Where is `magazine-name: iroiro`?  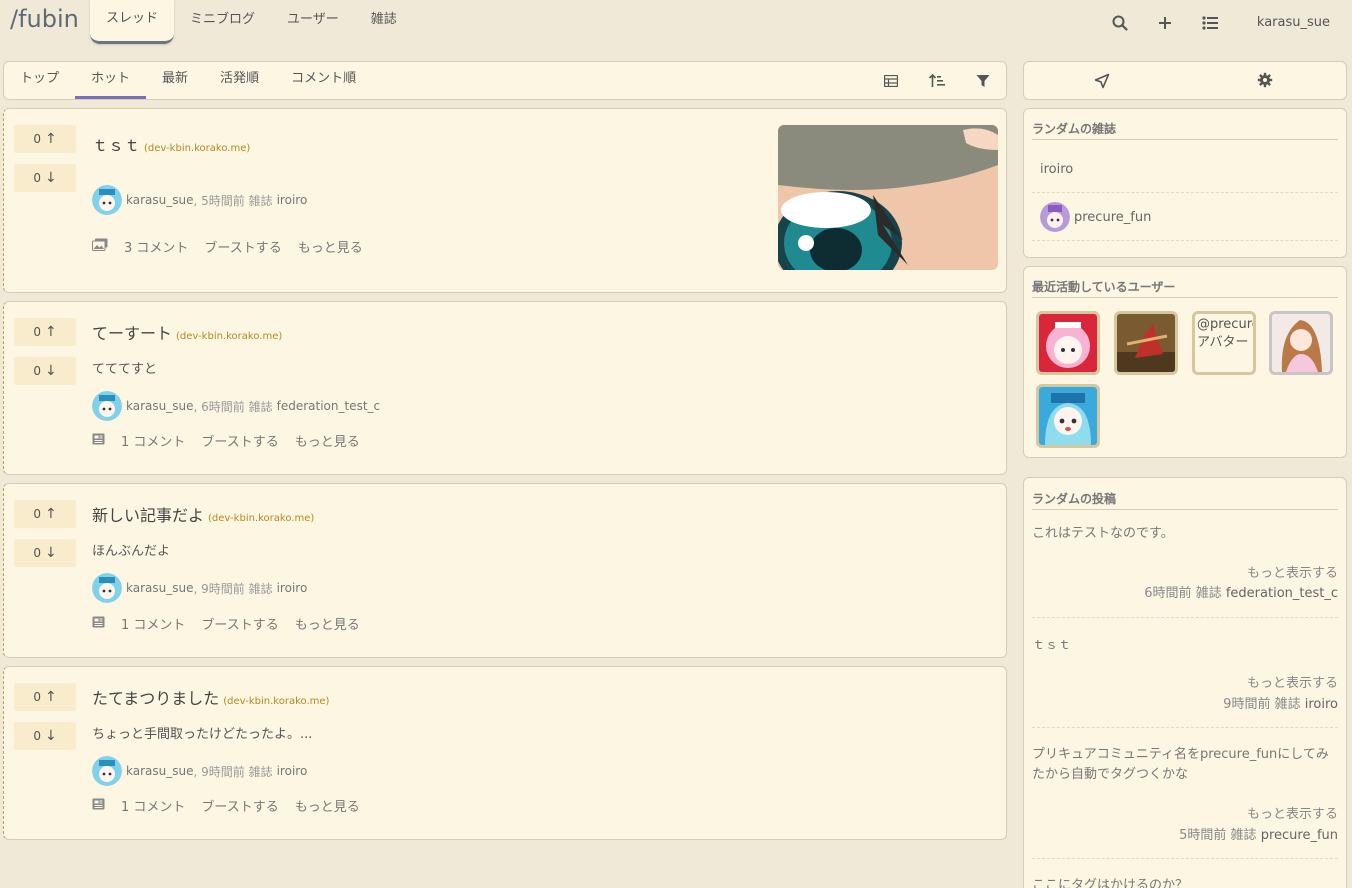
magazine-name: iroiro is located at coordinates (1056, 169).